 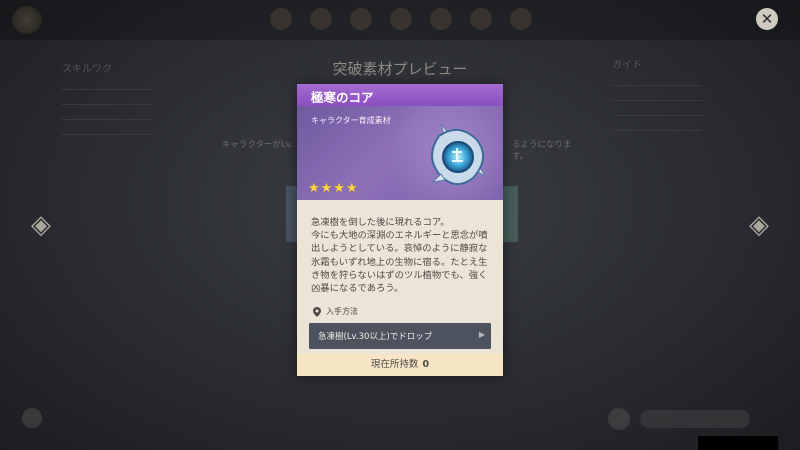 I want to click on acquisition-row: 入手方法, so click(x=335, y=311).